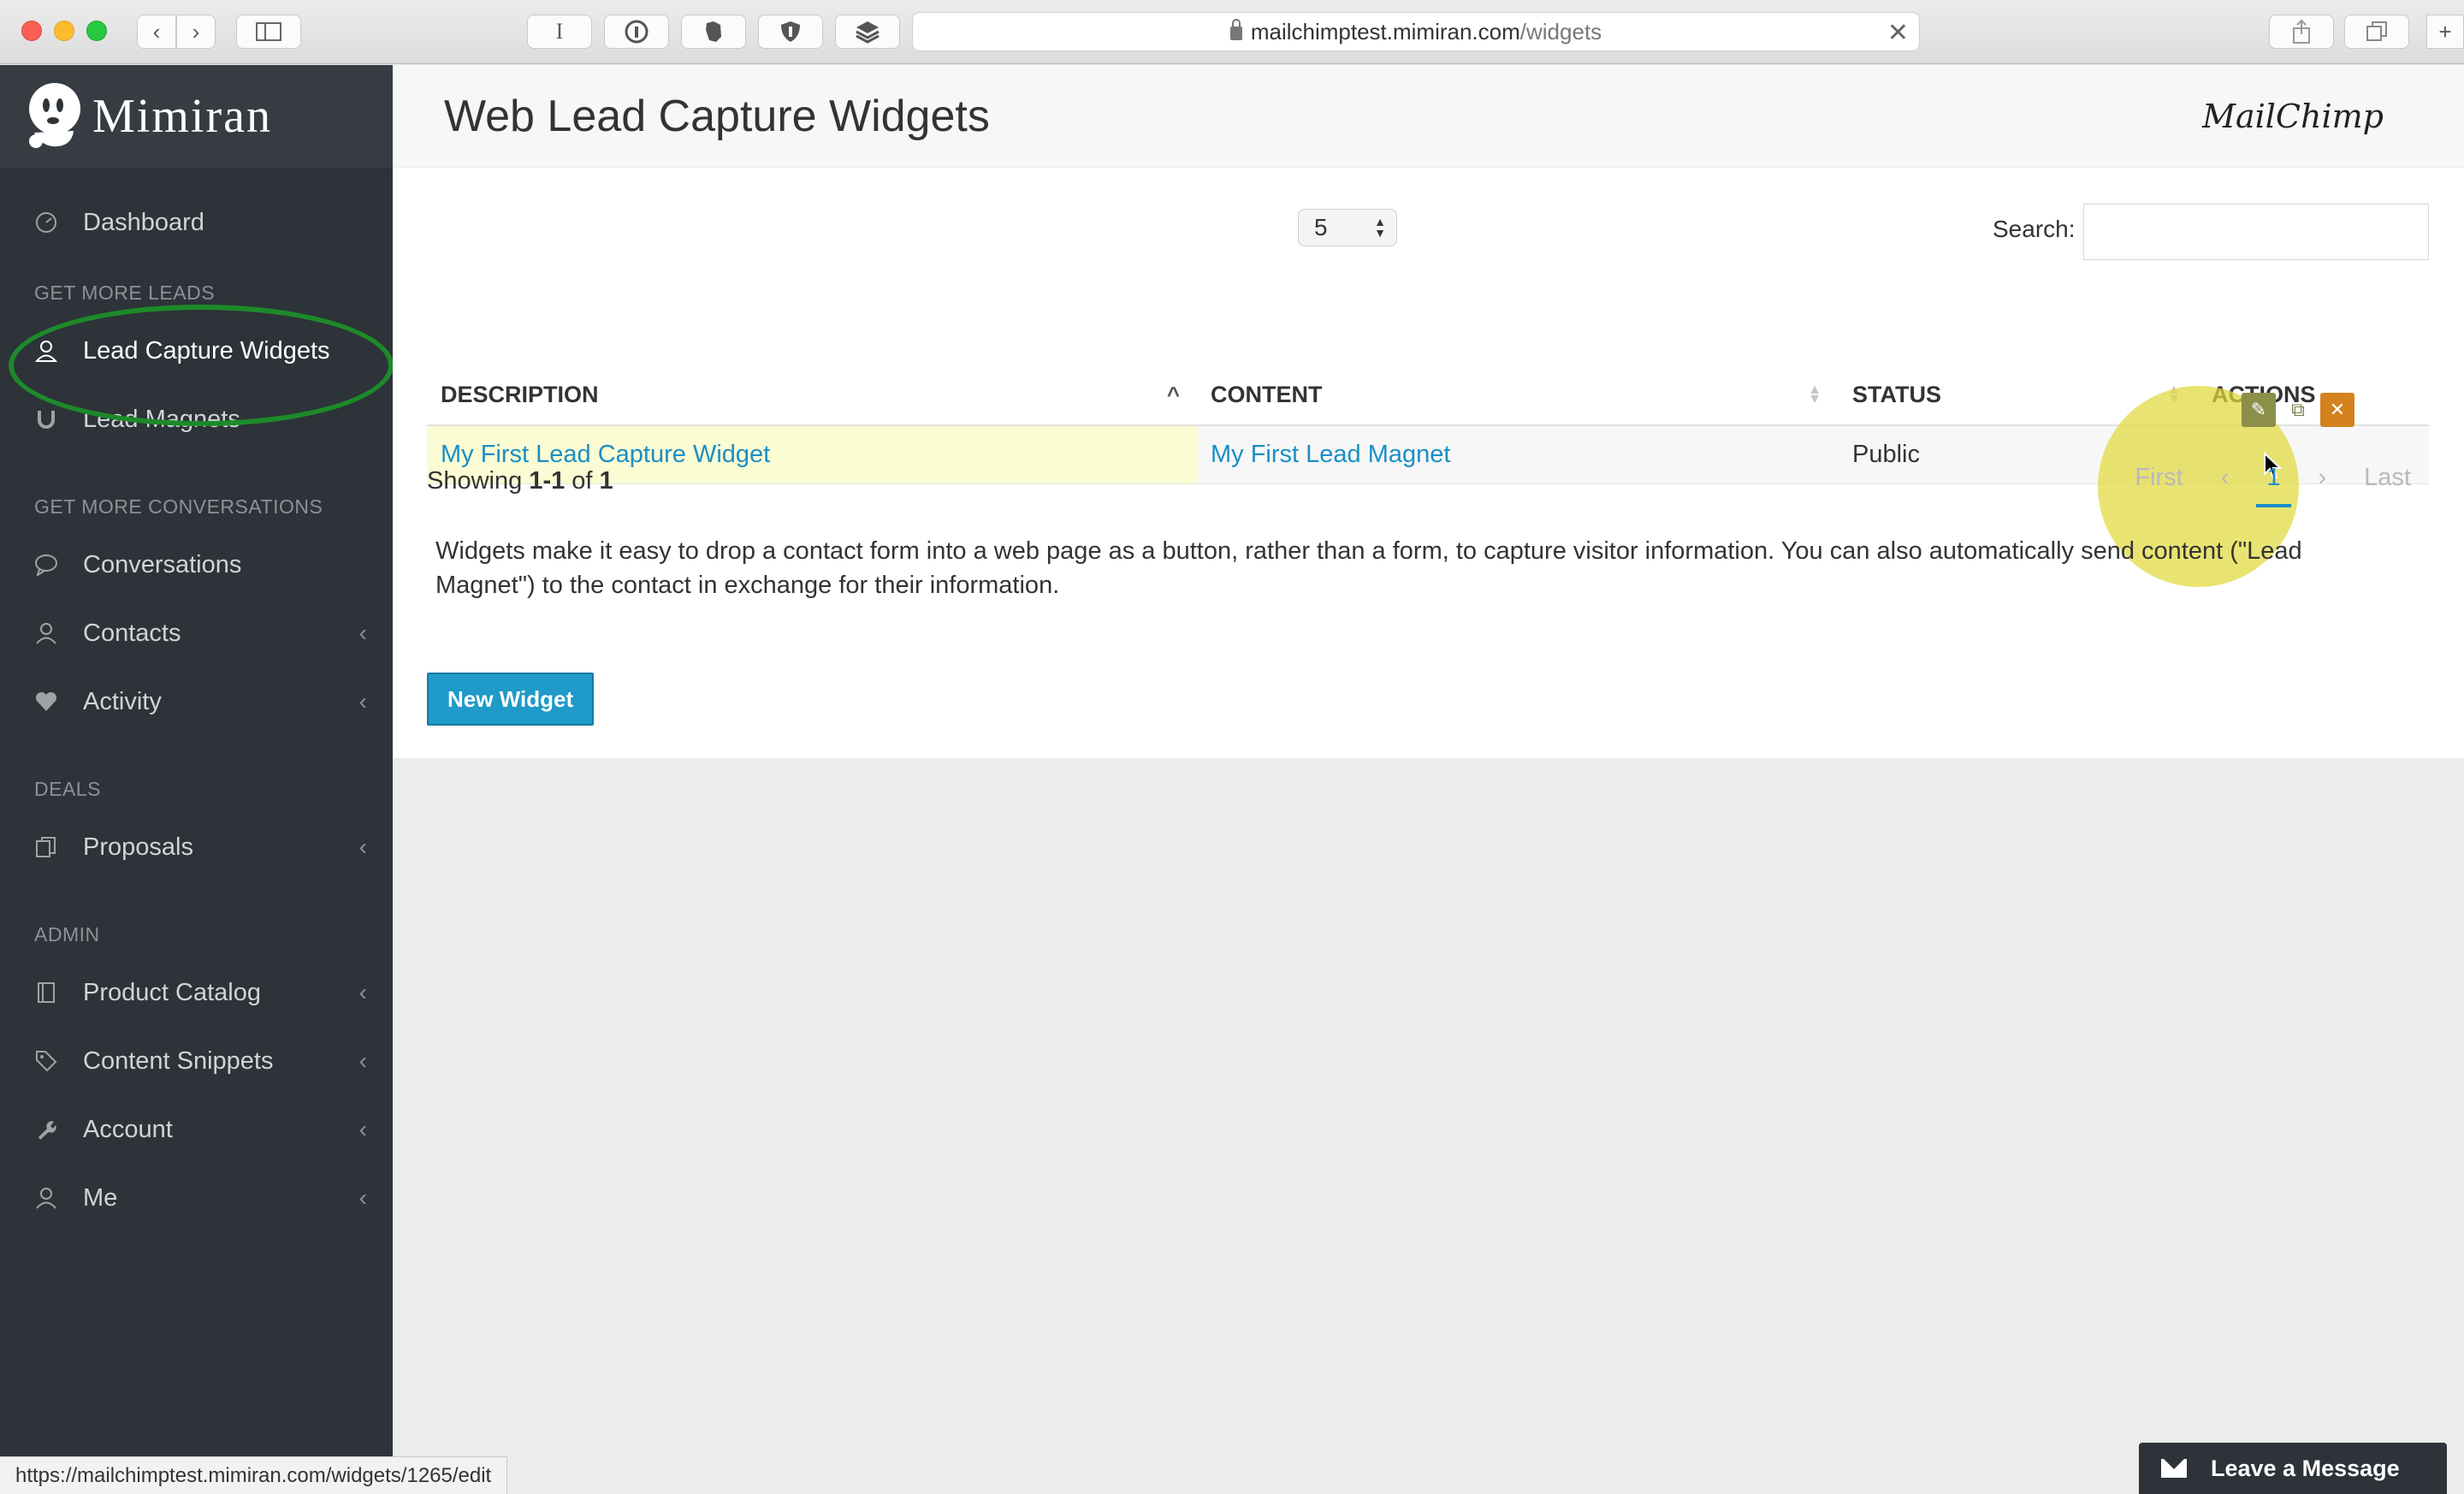 This screenshot has width=2464, height=1494. I want to click on reader-button: I, so click(559, 32).